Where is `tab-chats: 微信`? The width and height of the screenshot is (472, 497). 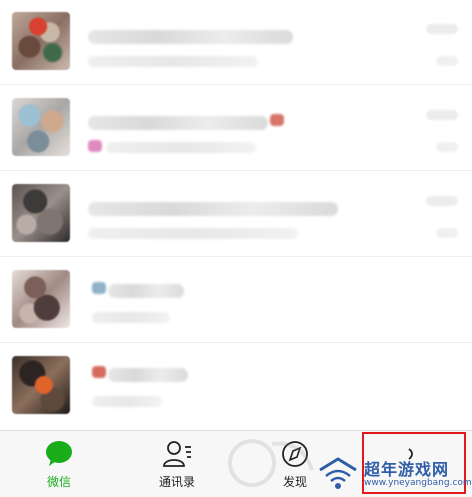 tab-chats: 微信 is located at coordinates (59, 464).